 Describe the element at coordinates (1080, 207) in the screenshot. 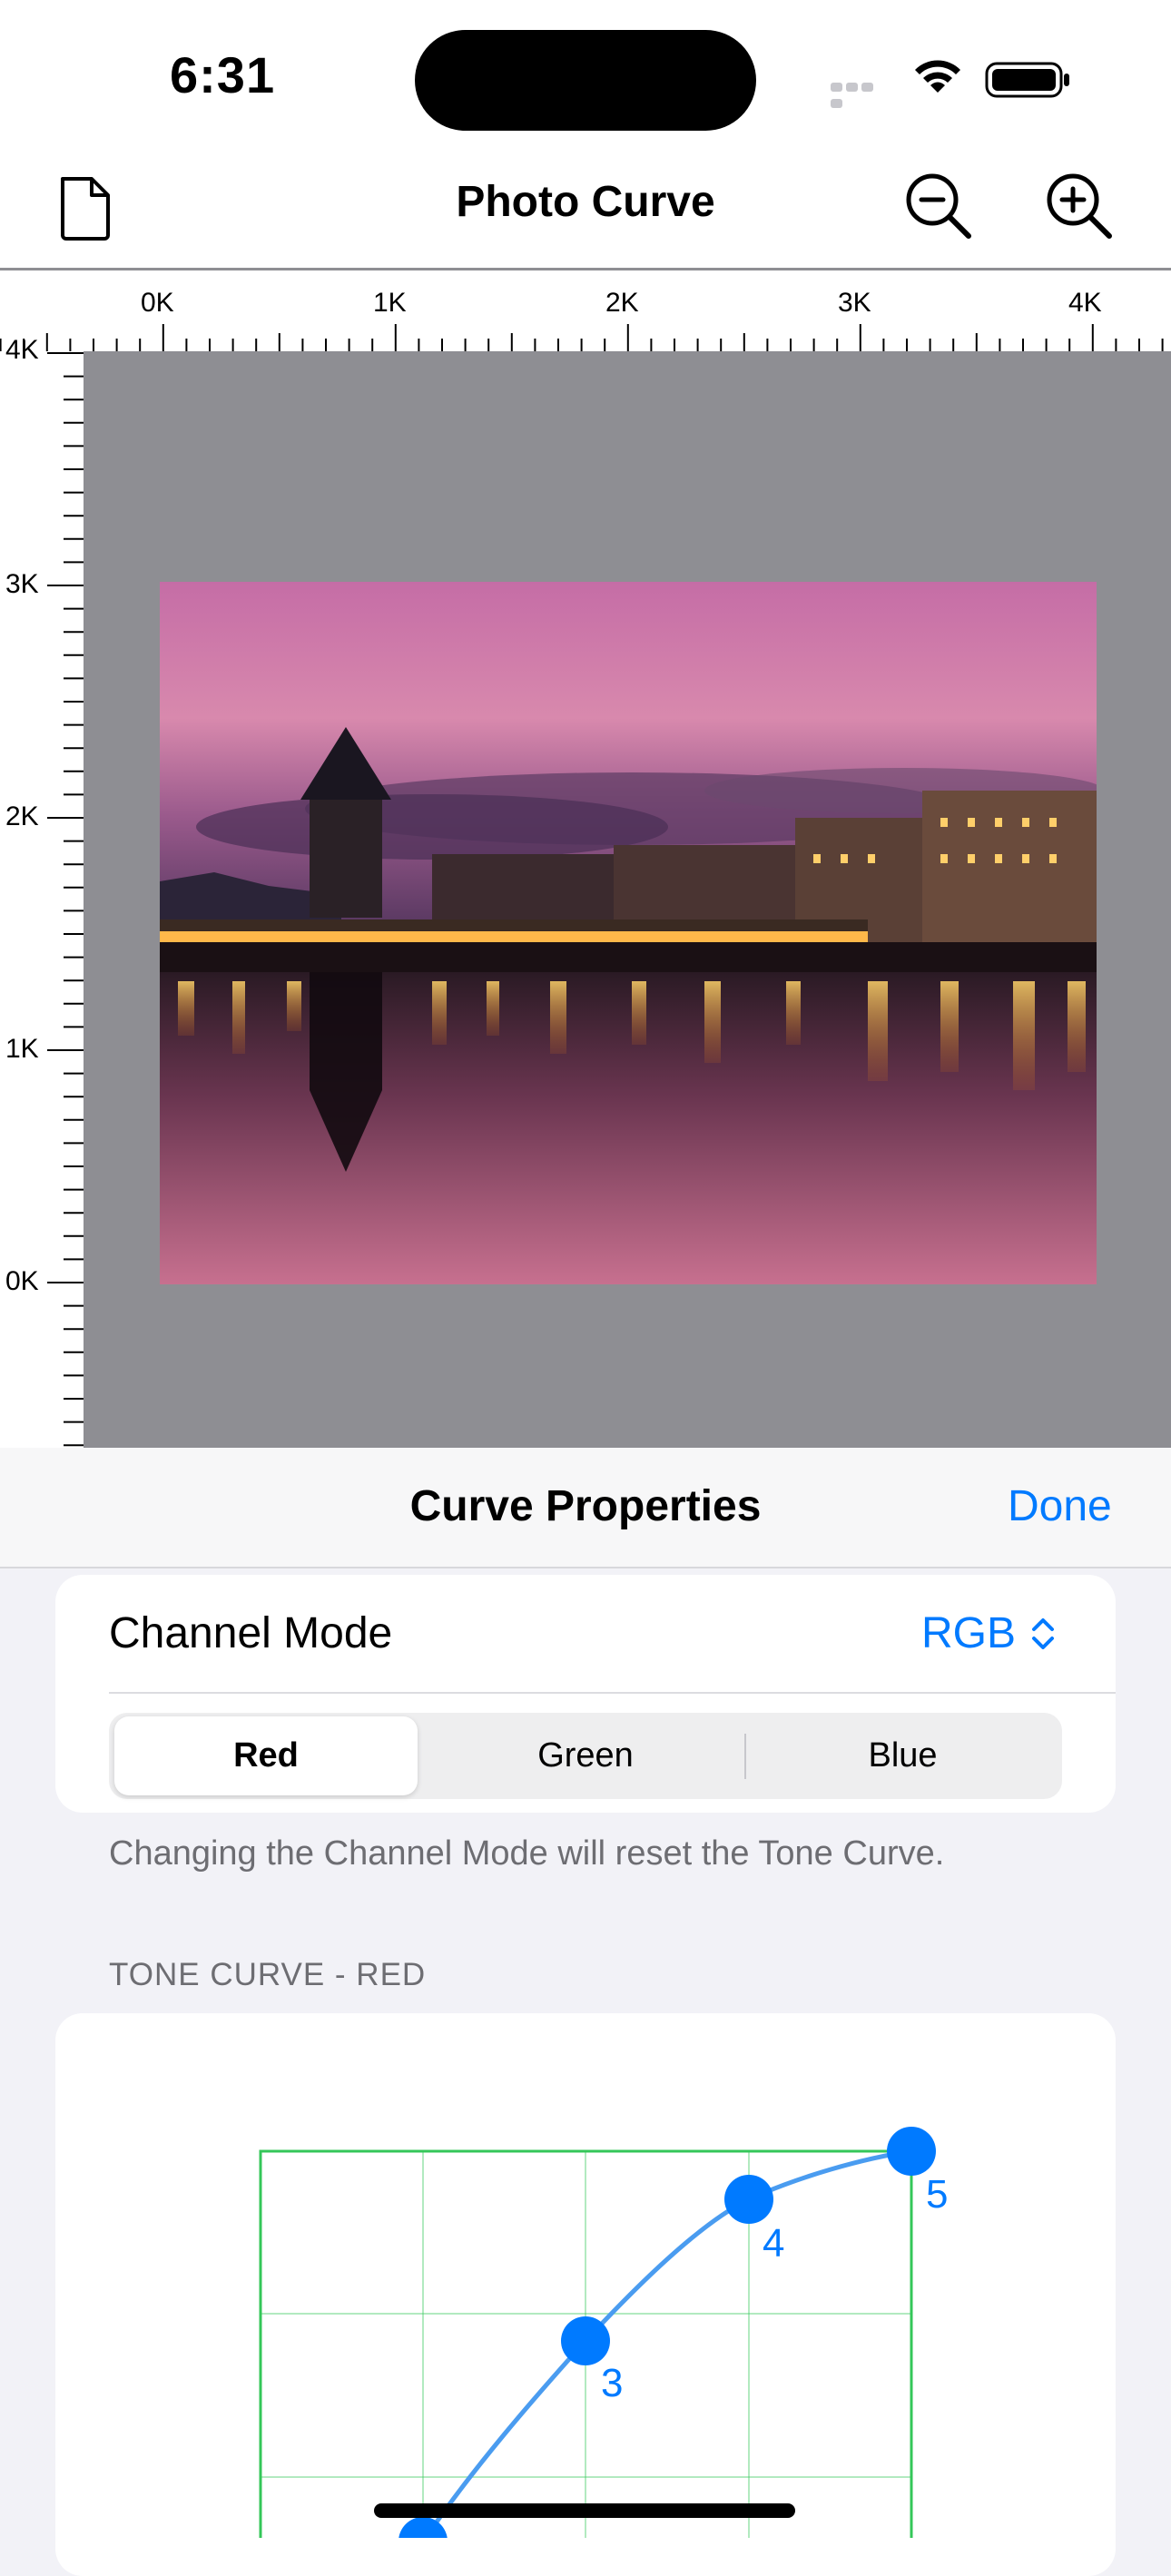

I see `zoom-in-icon` at that location.